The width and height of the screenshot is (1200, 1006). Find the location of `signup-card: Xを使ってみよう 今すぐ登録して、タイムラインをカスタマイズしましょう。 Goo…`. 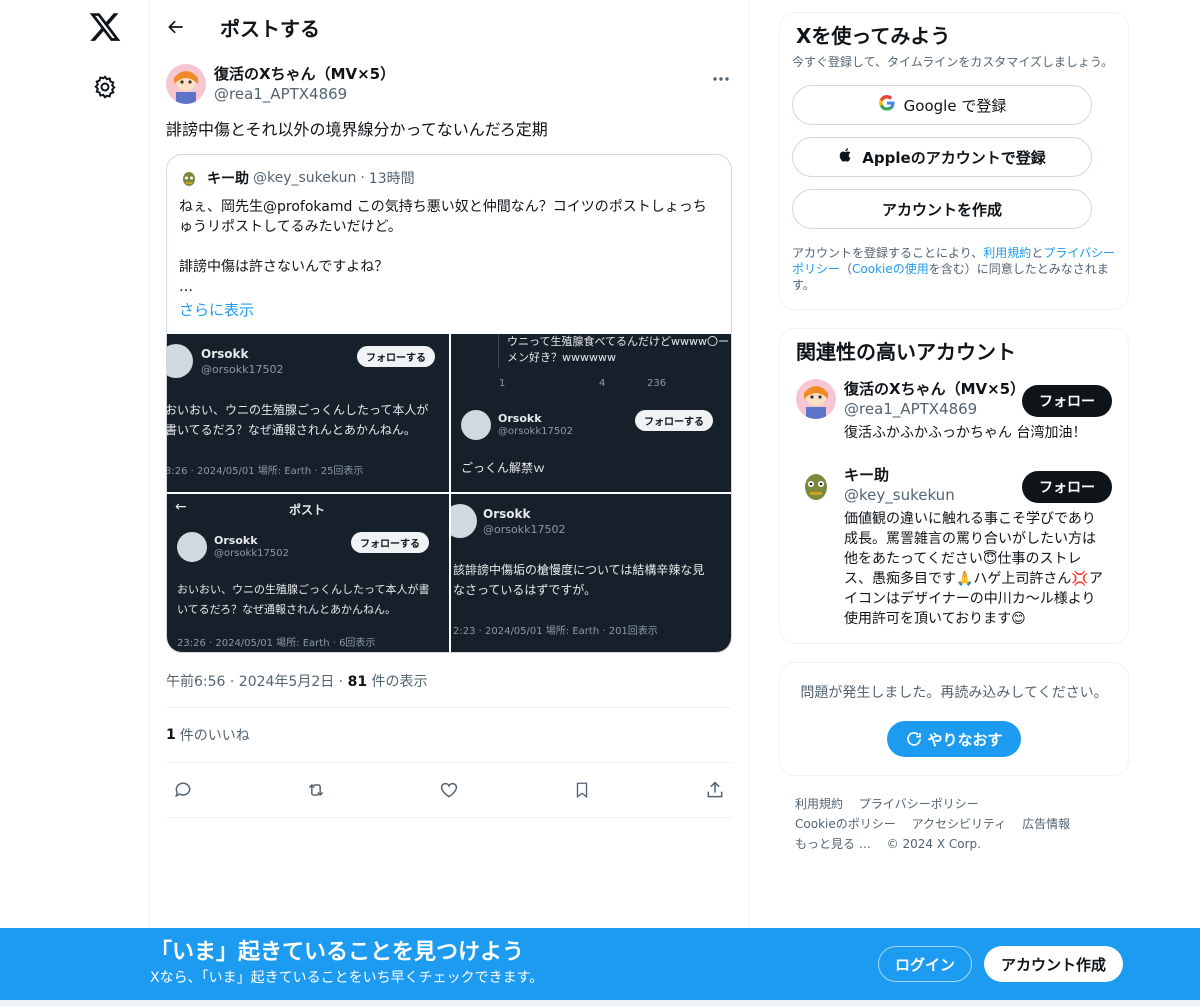

signup-card: Xを使ってみよう 今すぐ登録して、タイムラインをカスタマイズしましょう。 Goo… is located at coordinates (954, 161).